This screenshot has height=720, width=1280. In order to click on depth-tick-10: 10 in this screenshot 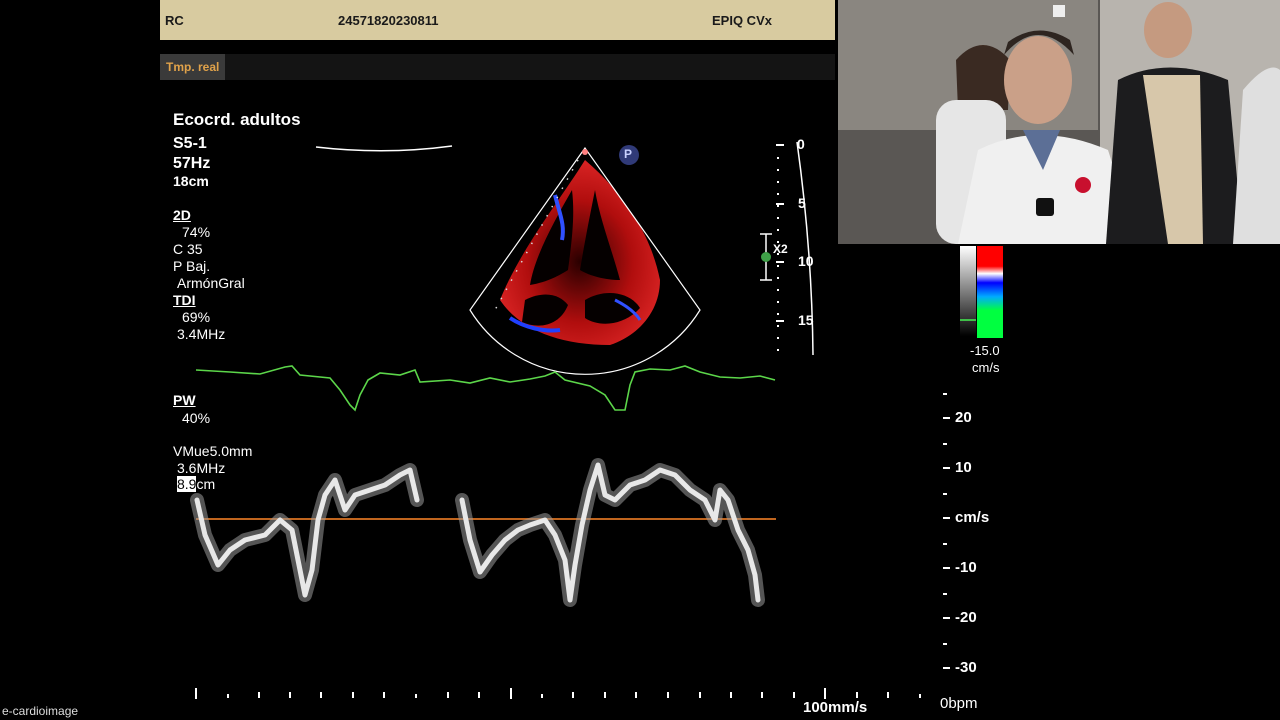, I will do `click(806, 261)`.